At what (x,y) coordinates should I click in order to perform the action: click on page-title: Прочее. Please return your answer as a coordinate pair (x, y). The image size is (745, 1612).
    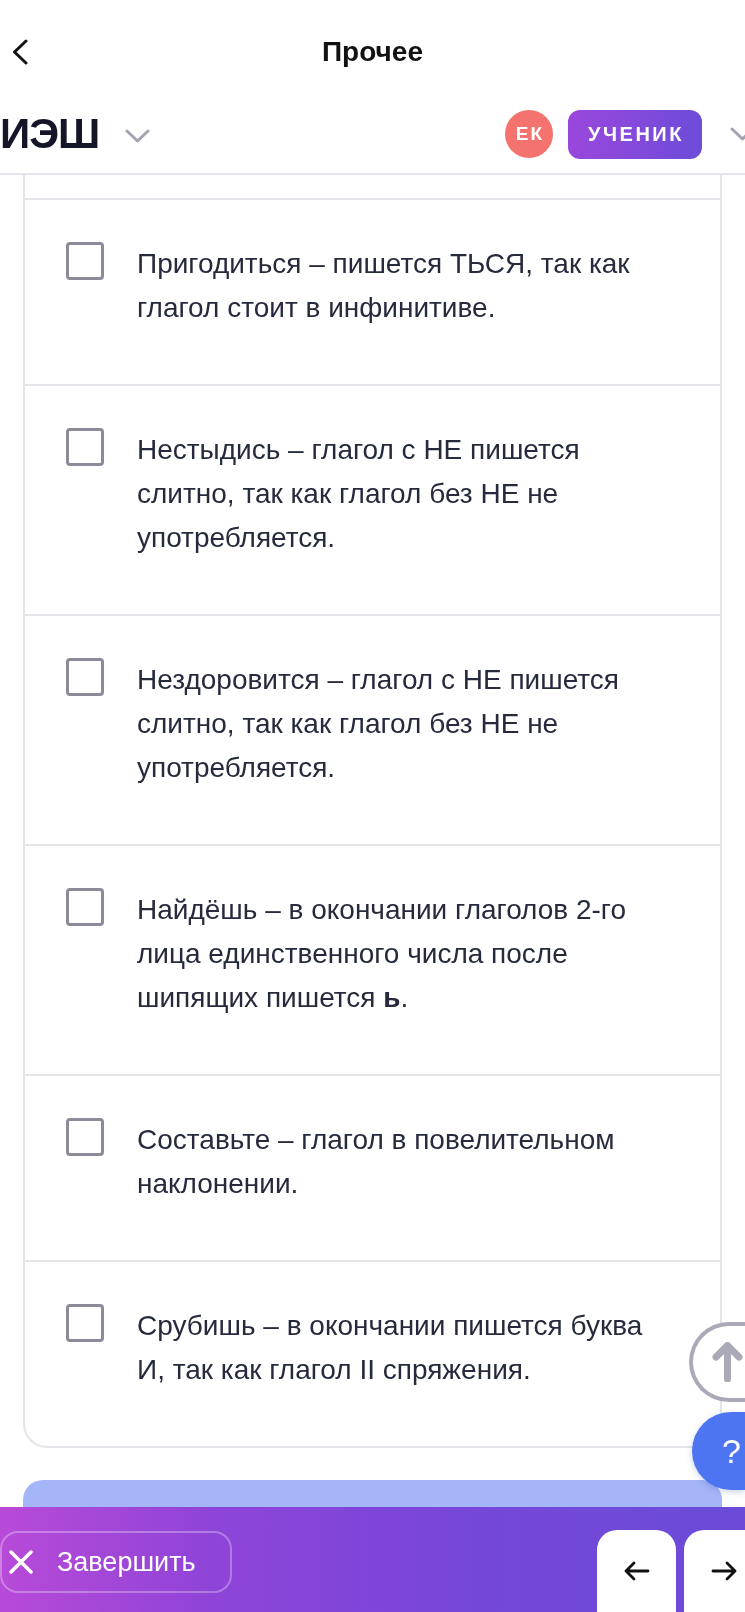
    Looking at the image, I should click on (372, 52).